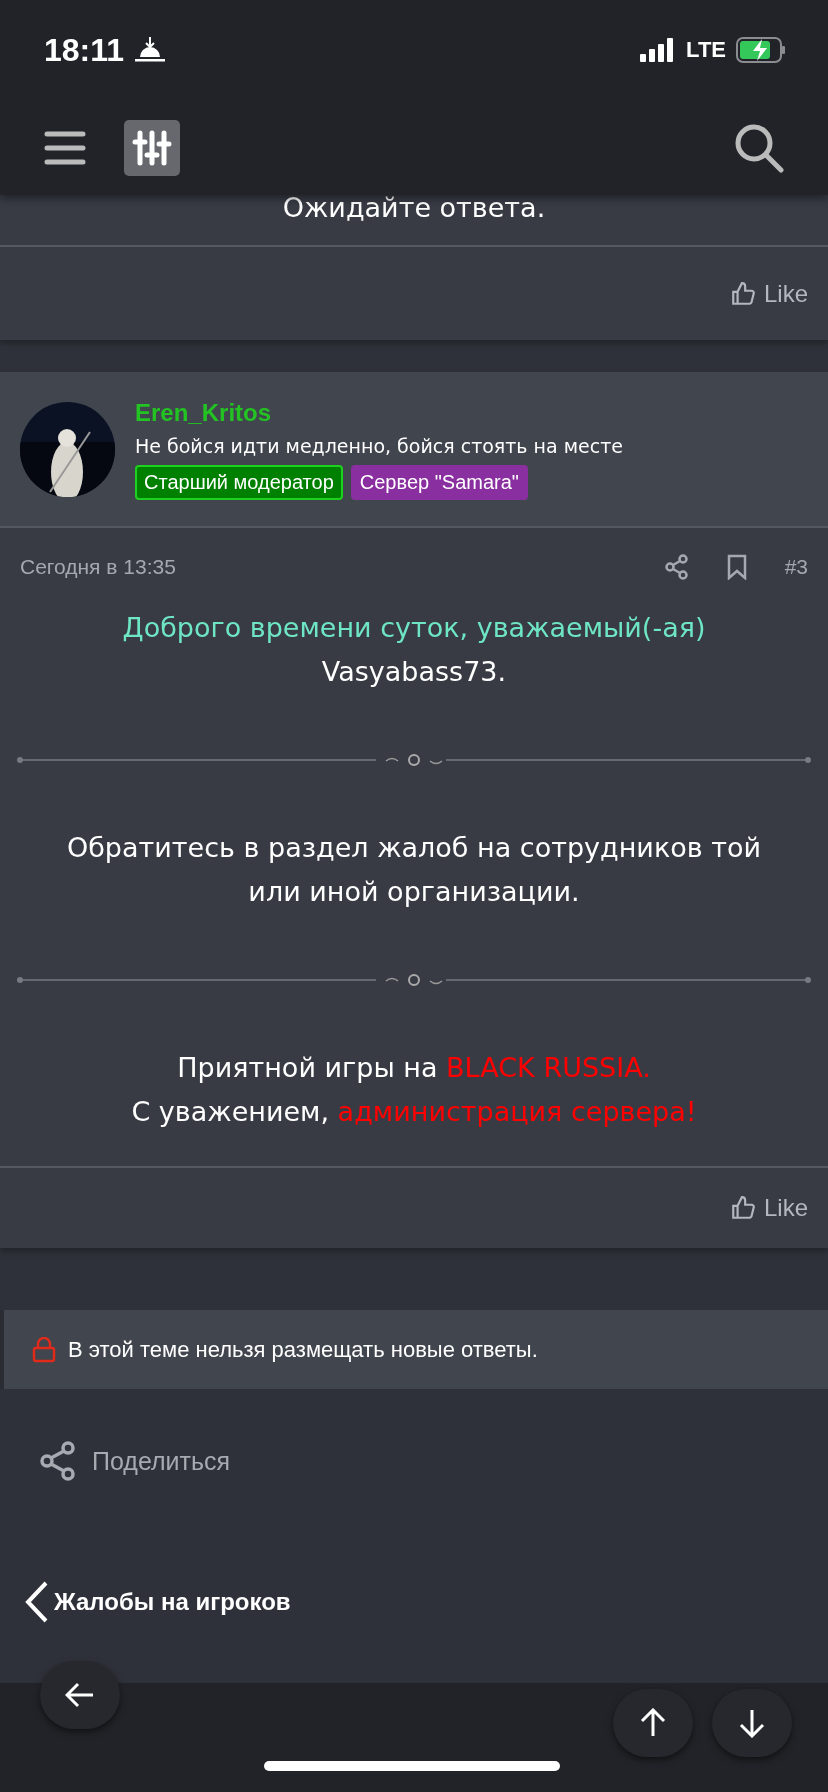 This screenshot has width=828, height=1792. What do you see at coordinates (439, 482) in the screenshot?
I see `role-badge: Сервер "Samara"` at bounding box center [439, 482].